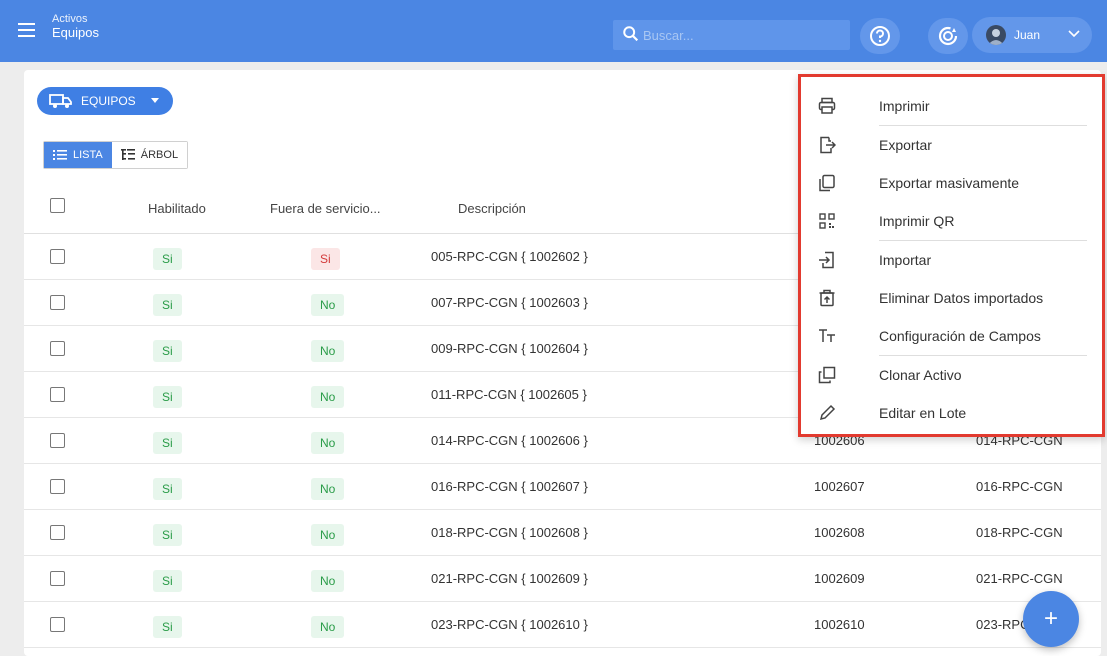 This screenshot has width=1107, height=656. I want to click on printer-icon, so click(827, 105).